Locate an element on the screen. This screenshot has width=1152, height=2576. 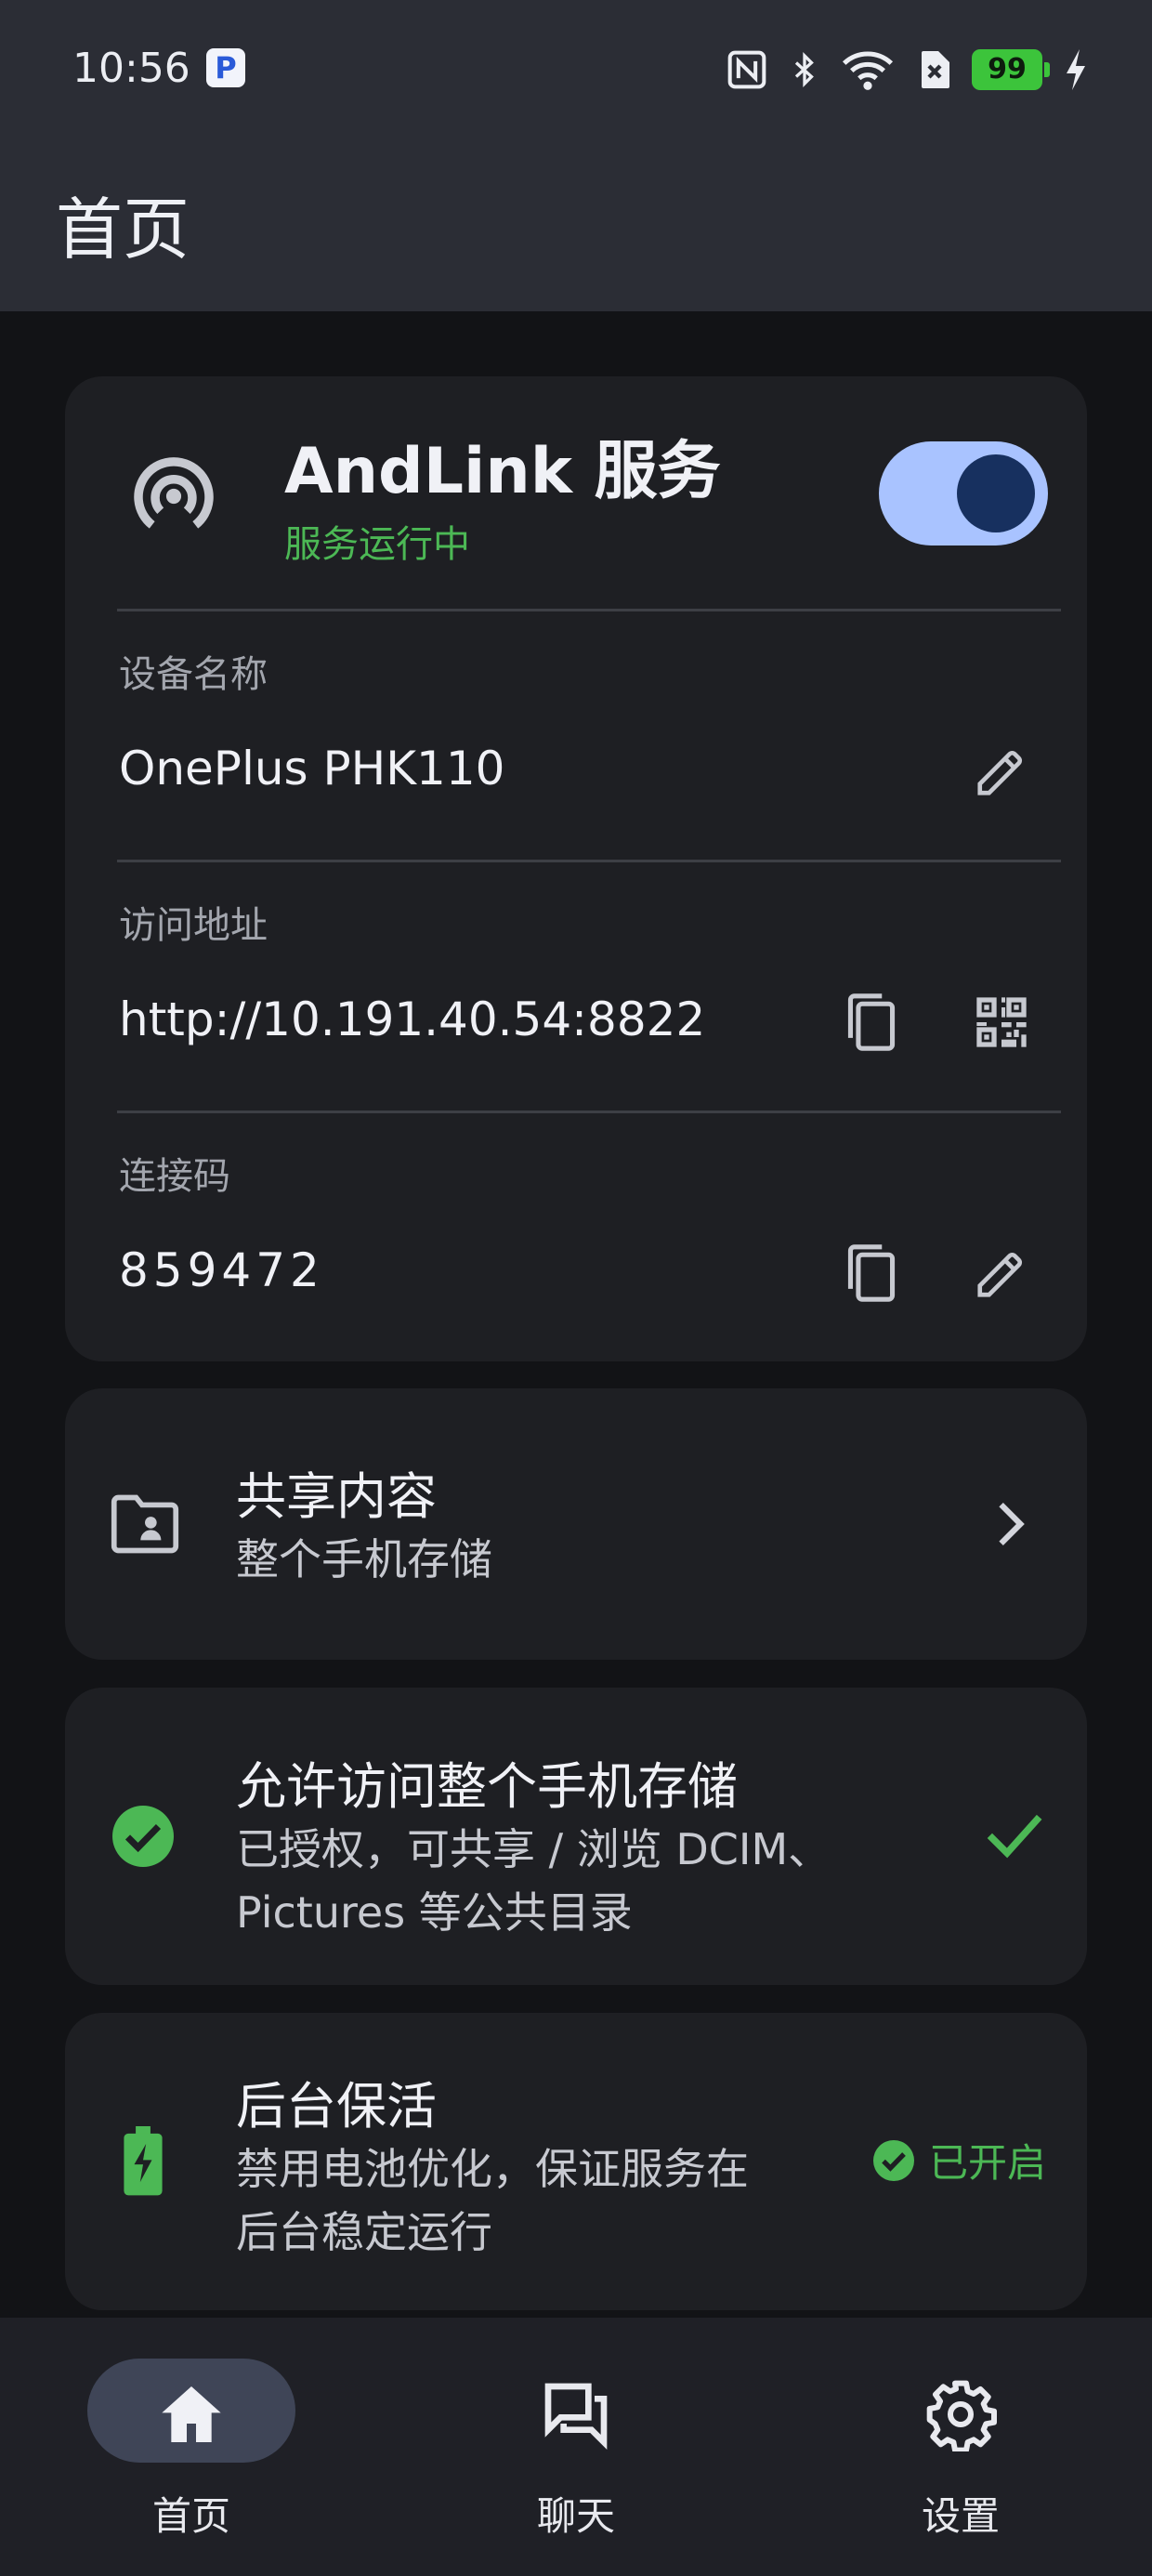
nfc-icon is located at coordinates (746, 69).